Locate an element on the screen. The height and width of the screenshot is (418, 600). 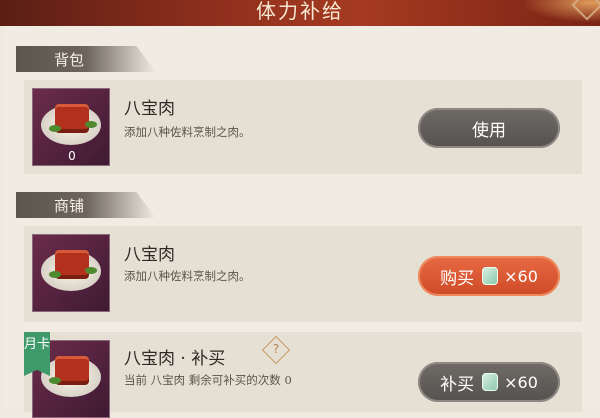
item-desc: 当前 八宝肉 剩余可补买的次数 0 is located at coordinates (208, 380).